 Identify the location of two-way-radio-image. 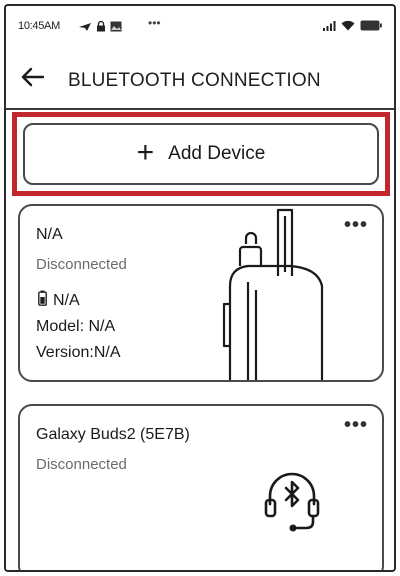
(278, 293).